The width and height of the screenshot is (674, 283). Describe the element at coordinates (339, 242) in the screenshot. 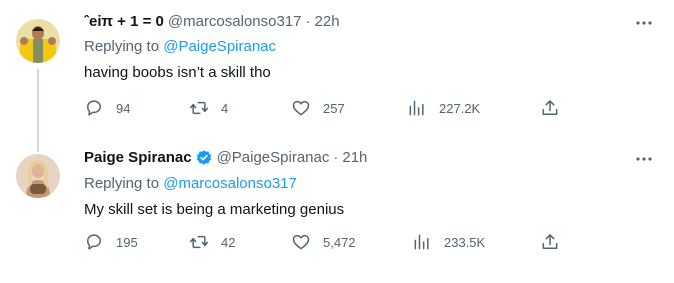

I see `like-count: 5,472` at that location.